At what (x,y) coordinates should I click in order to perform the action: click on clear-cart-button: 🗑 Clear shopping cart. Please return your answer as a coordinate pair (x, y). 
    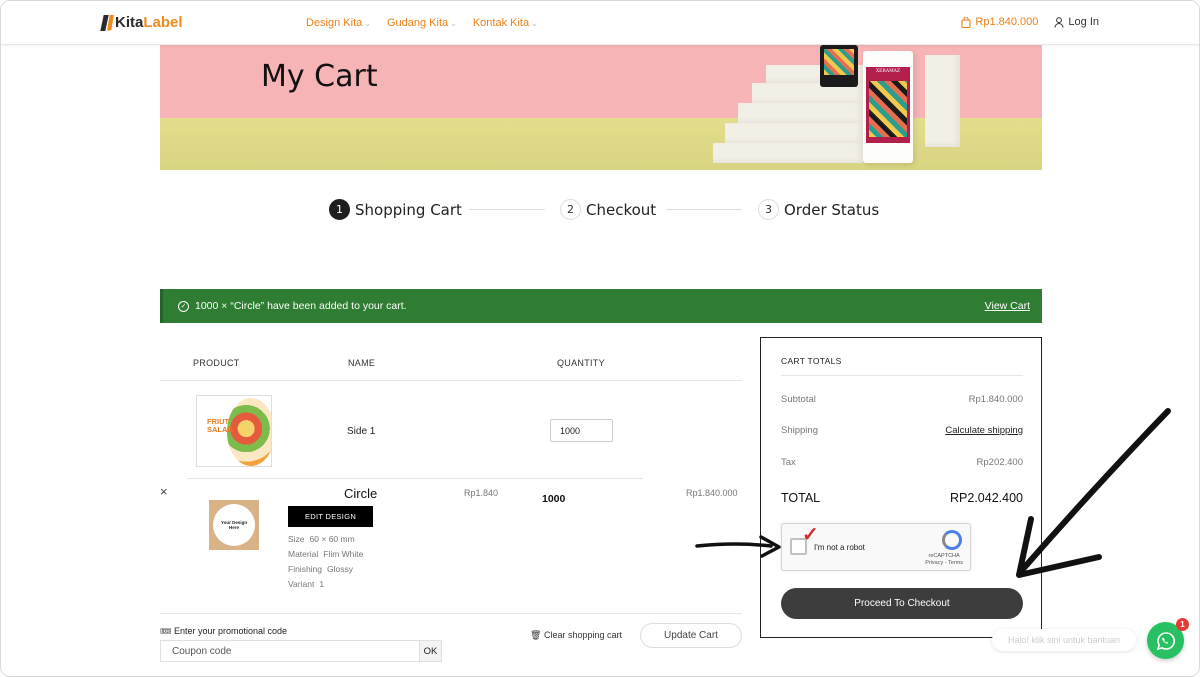
    Looking at the image, I should click on (576, 635).